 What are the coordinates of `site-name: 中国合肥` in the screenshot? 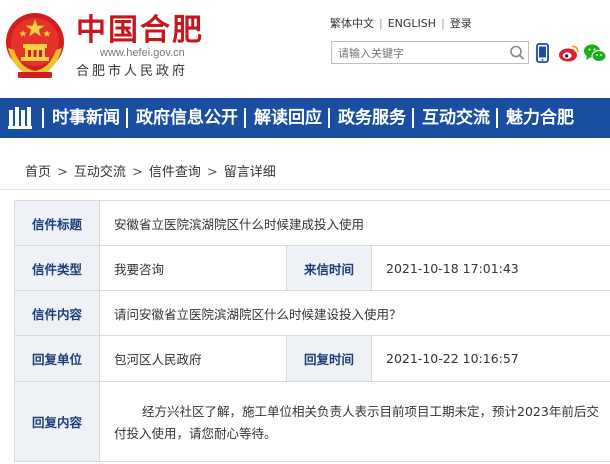 It's located at (140, 31).